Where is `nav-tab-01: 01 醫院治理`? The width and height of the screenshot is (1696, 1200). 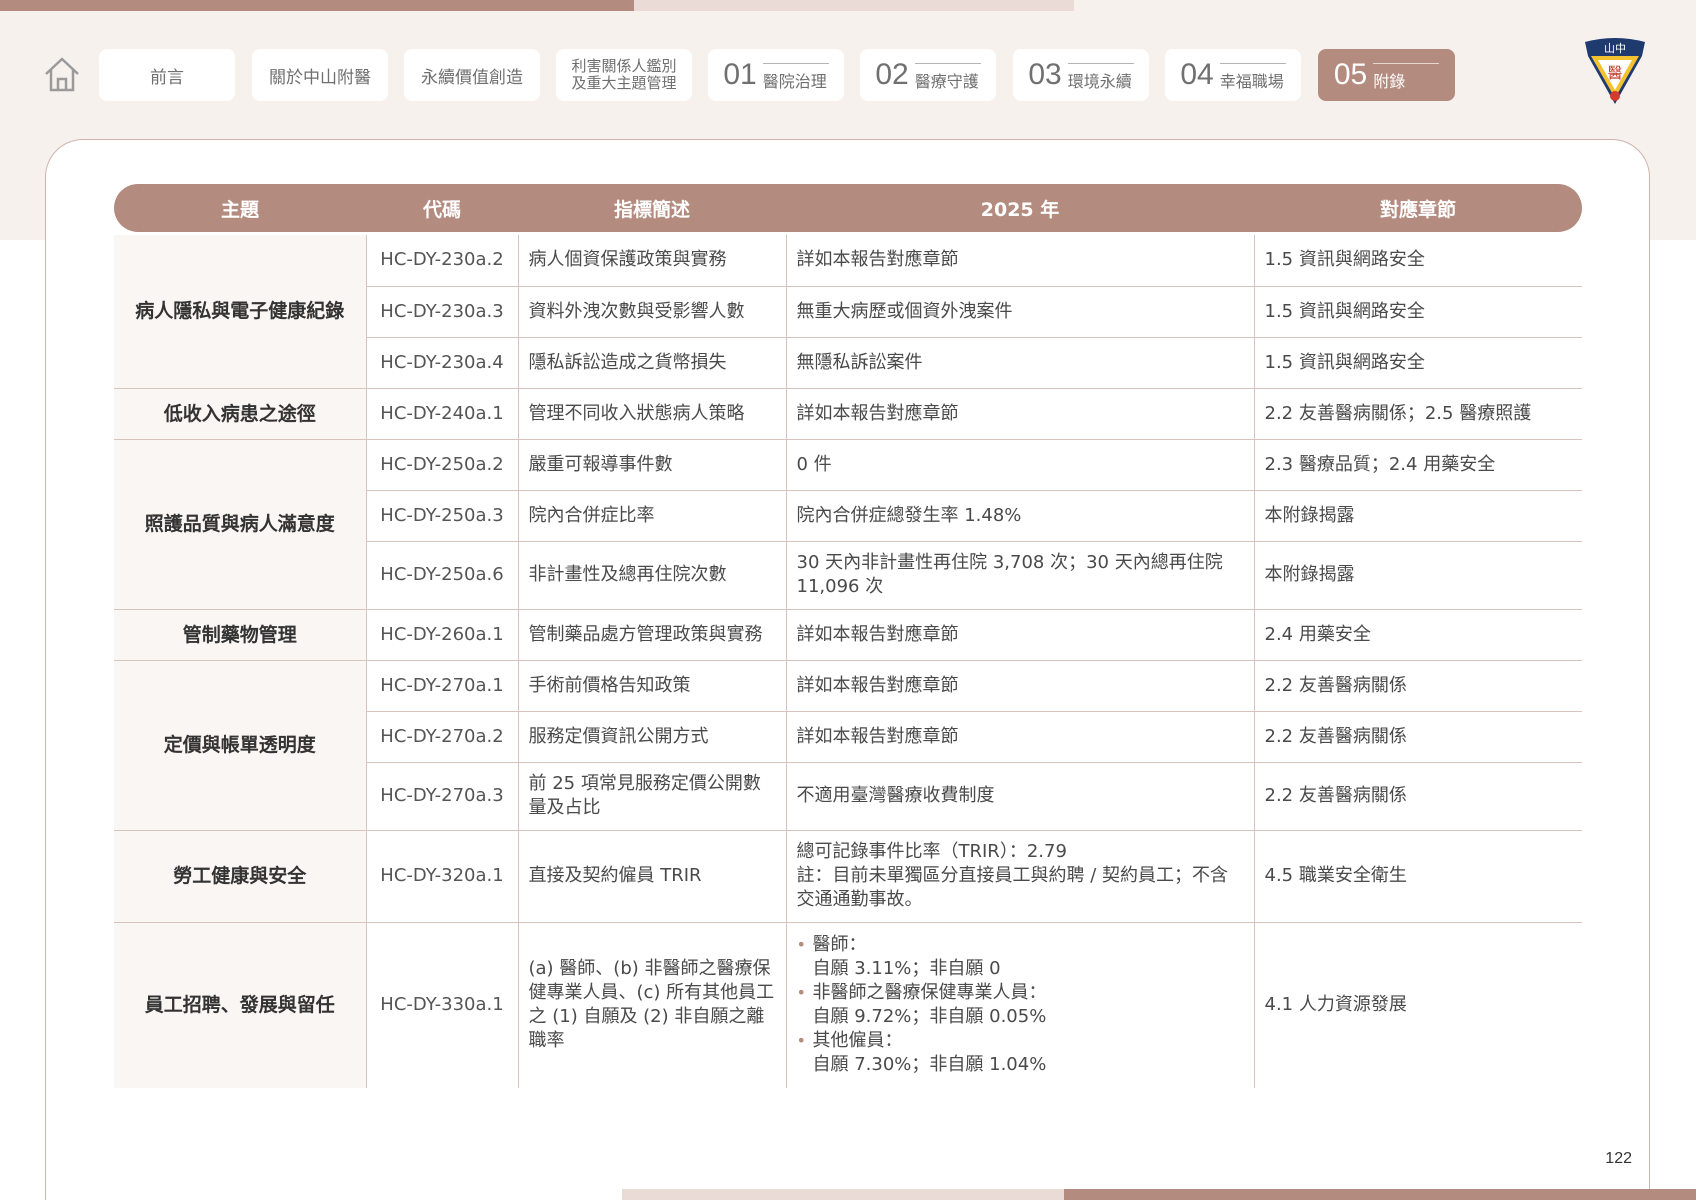 nav-tab-01: 01 醫院治理 is located at coordinates (776, 75).